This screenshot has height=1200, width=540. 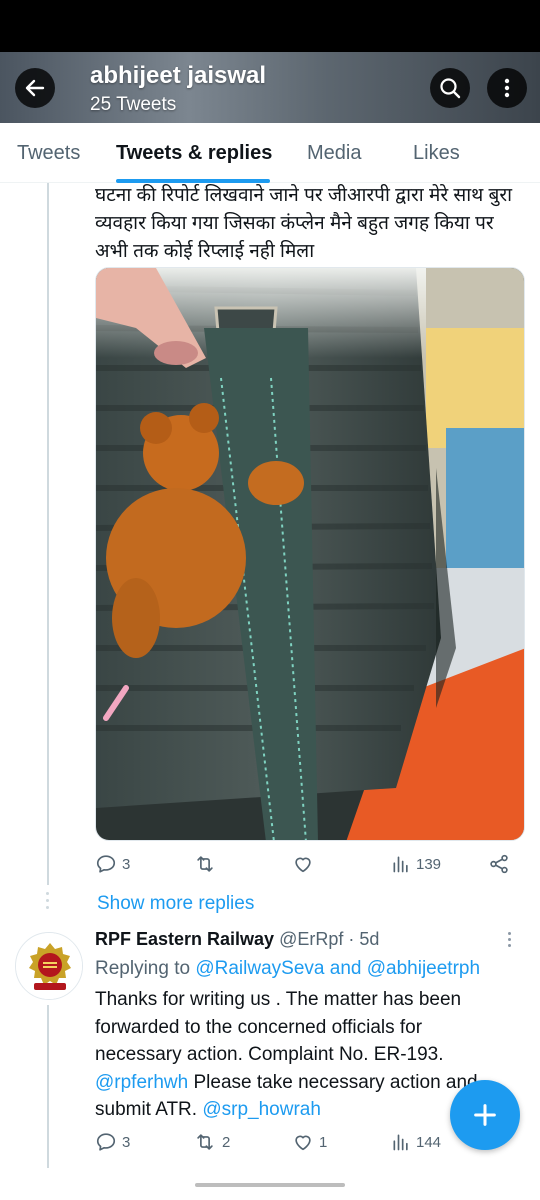 What do you see at coordinates (429, 864) in the screenshot?
I see `views-count: 139` at bounding box center [429, 864].